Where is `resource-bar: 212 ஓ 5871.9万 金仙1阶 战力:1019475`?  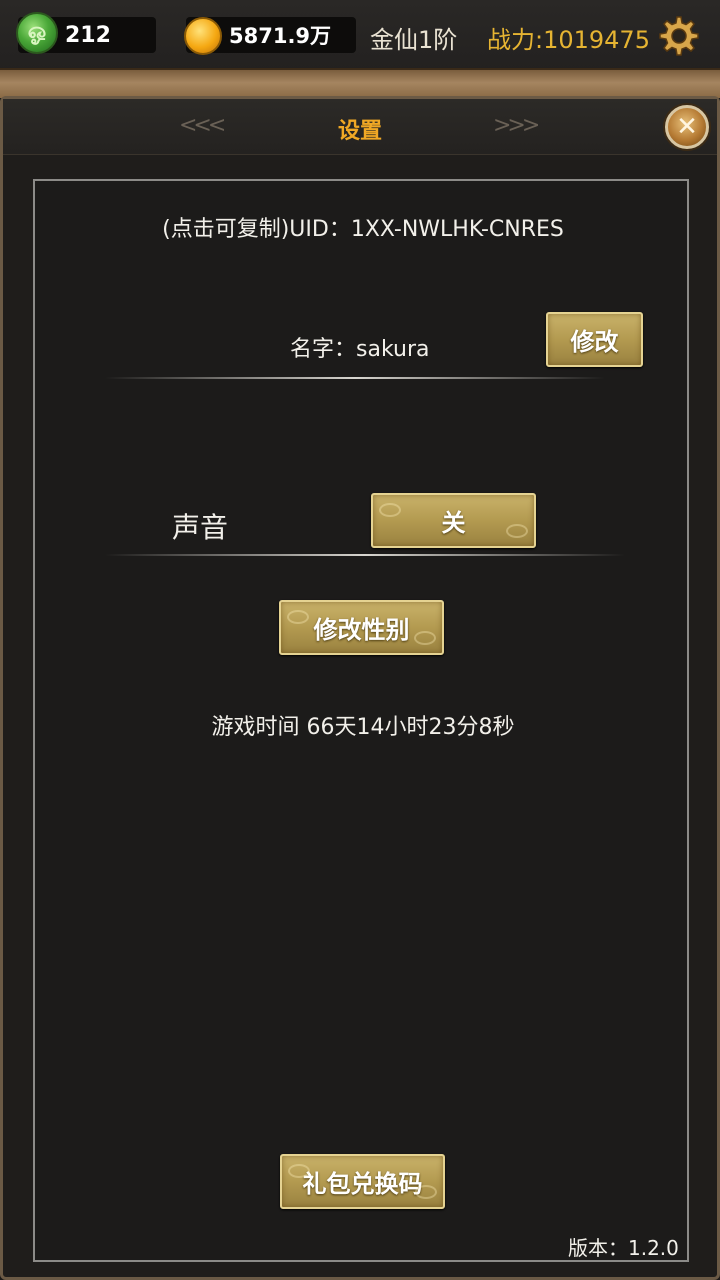 resource-bar: 212 ஓ 5871.9万 金仙1阶 战力:1019475 is located at coordinates (360, 35).